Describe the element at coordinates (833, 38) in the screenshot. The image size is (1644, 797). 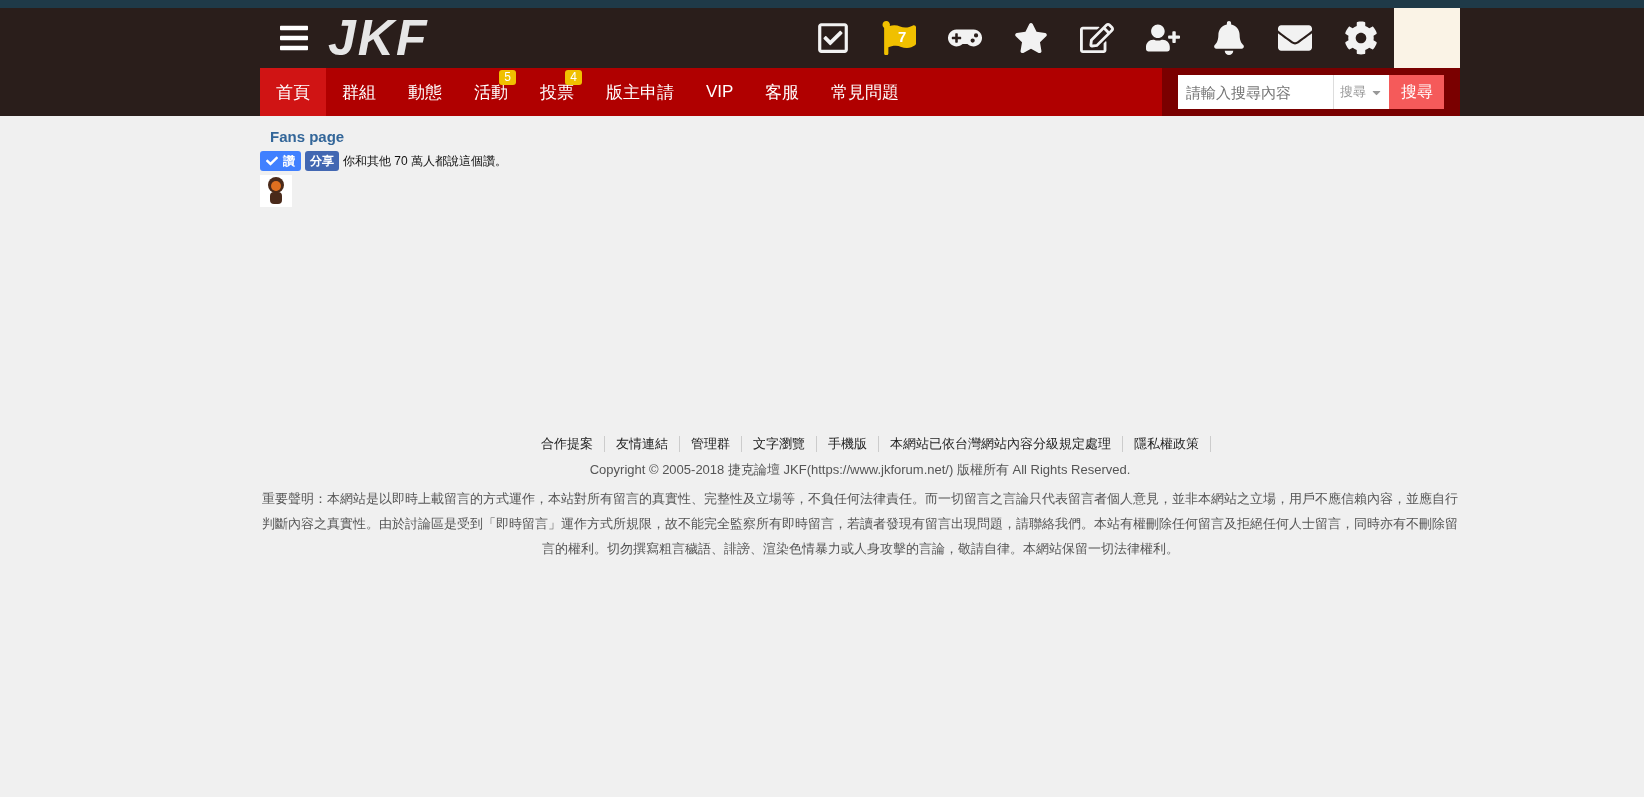
I see `checkbox-icon` at that location.